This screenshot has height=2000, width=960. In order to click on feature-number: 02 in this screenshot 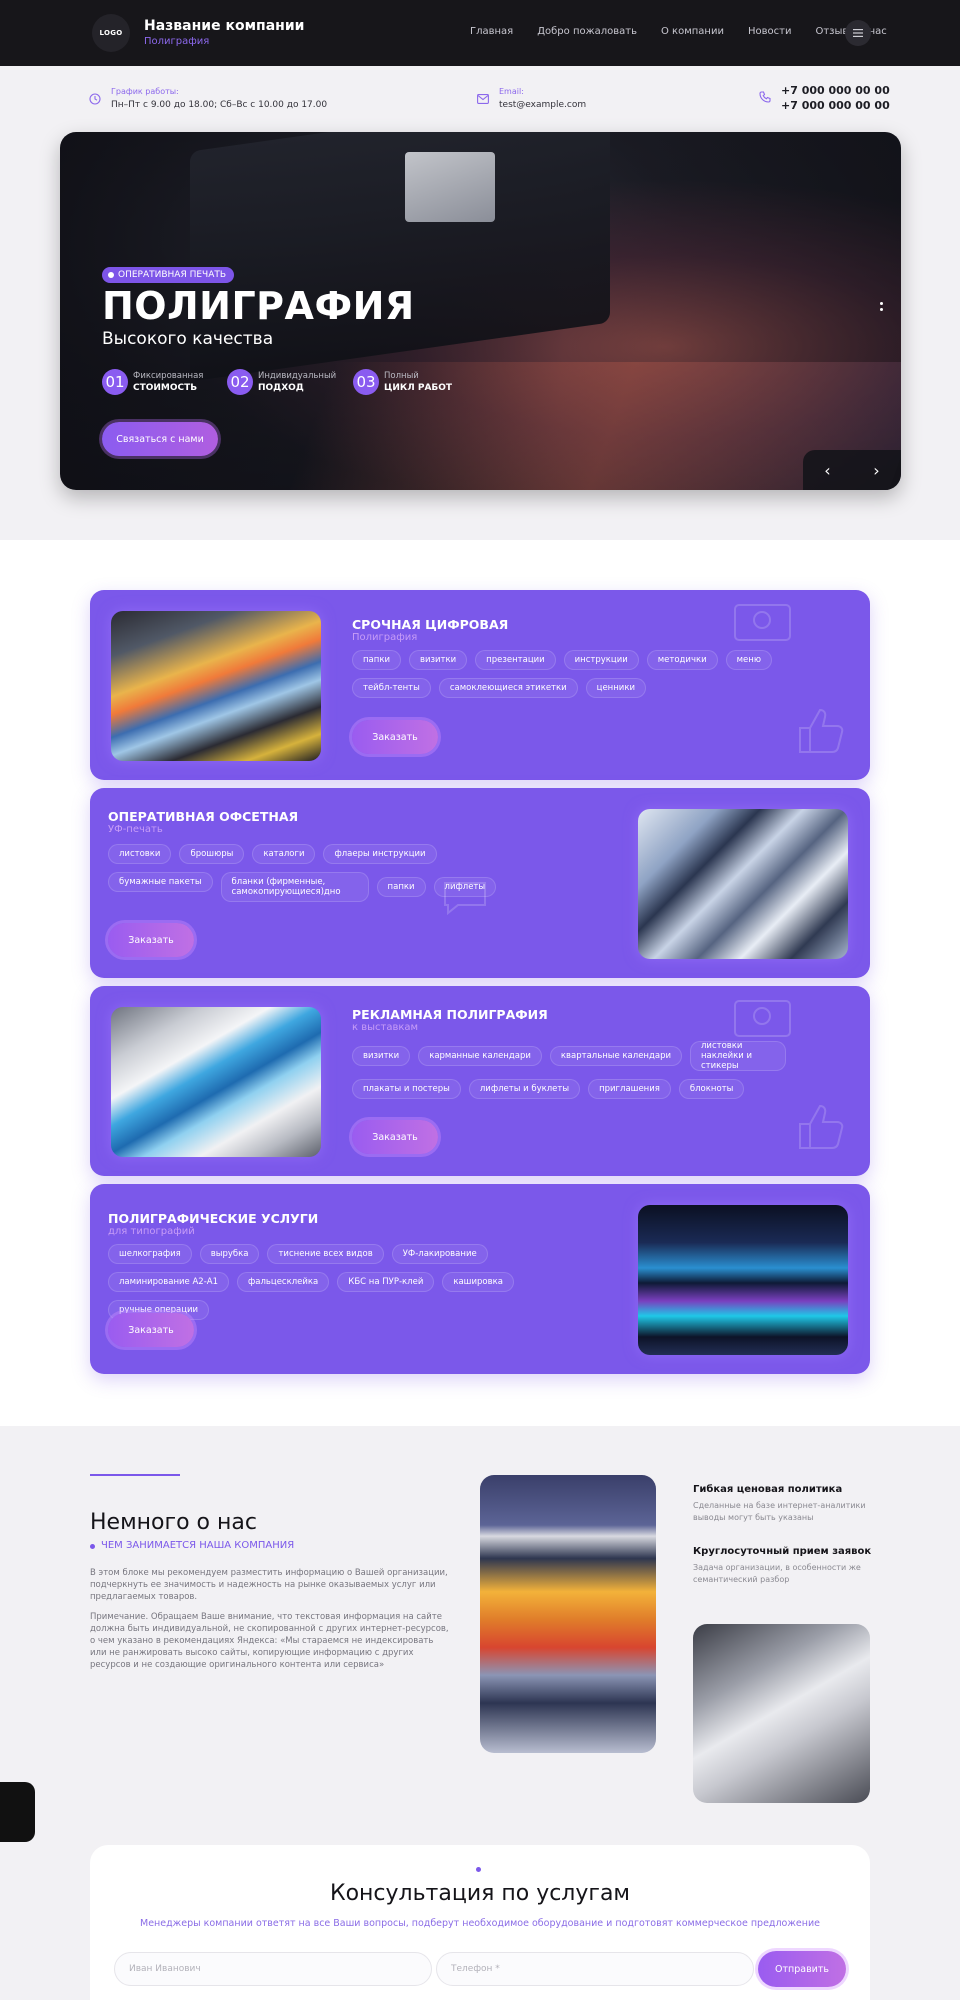, I will do `click(240, 382)`.